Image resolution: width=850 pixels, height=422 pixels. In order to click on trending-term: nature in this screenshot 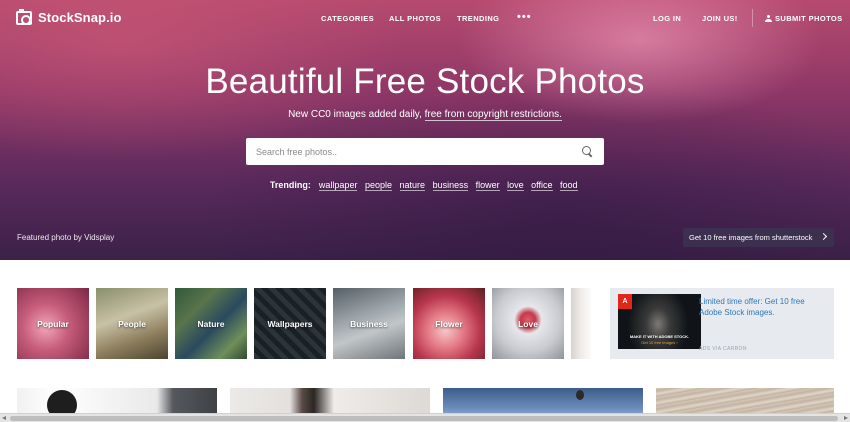, I will do `click(412, 185)`.